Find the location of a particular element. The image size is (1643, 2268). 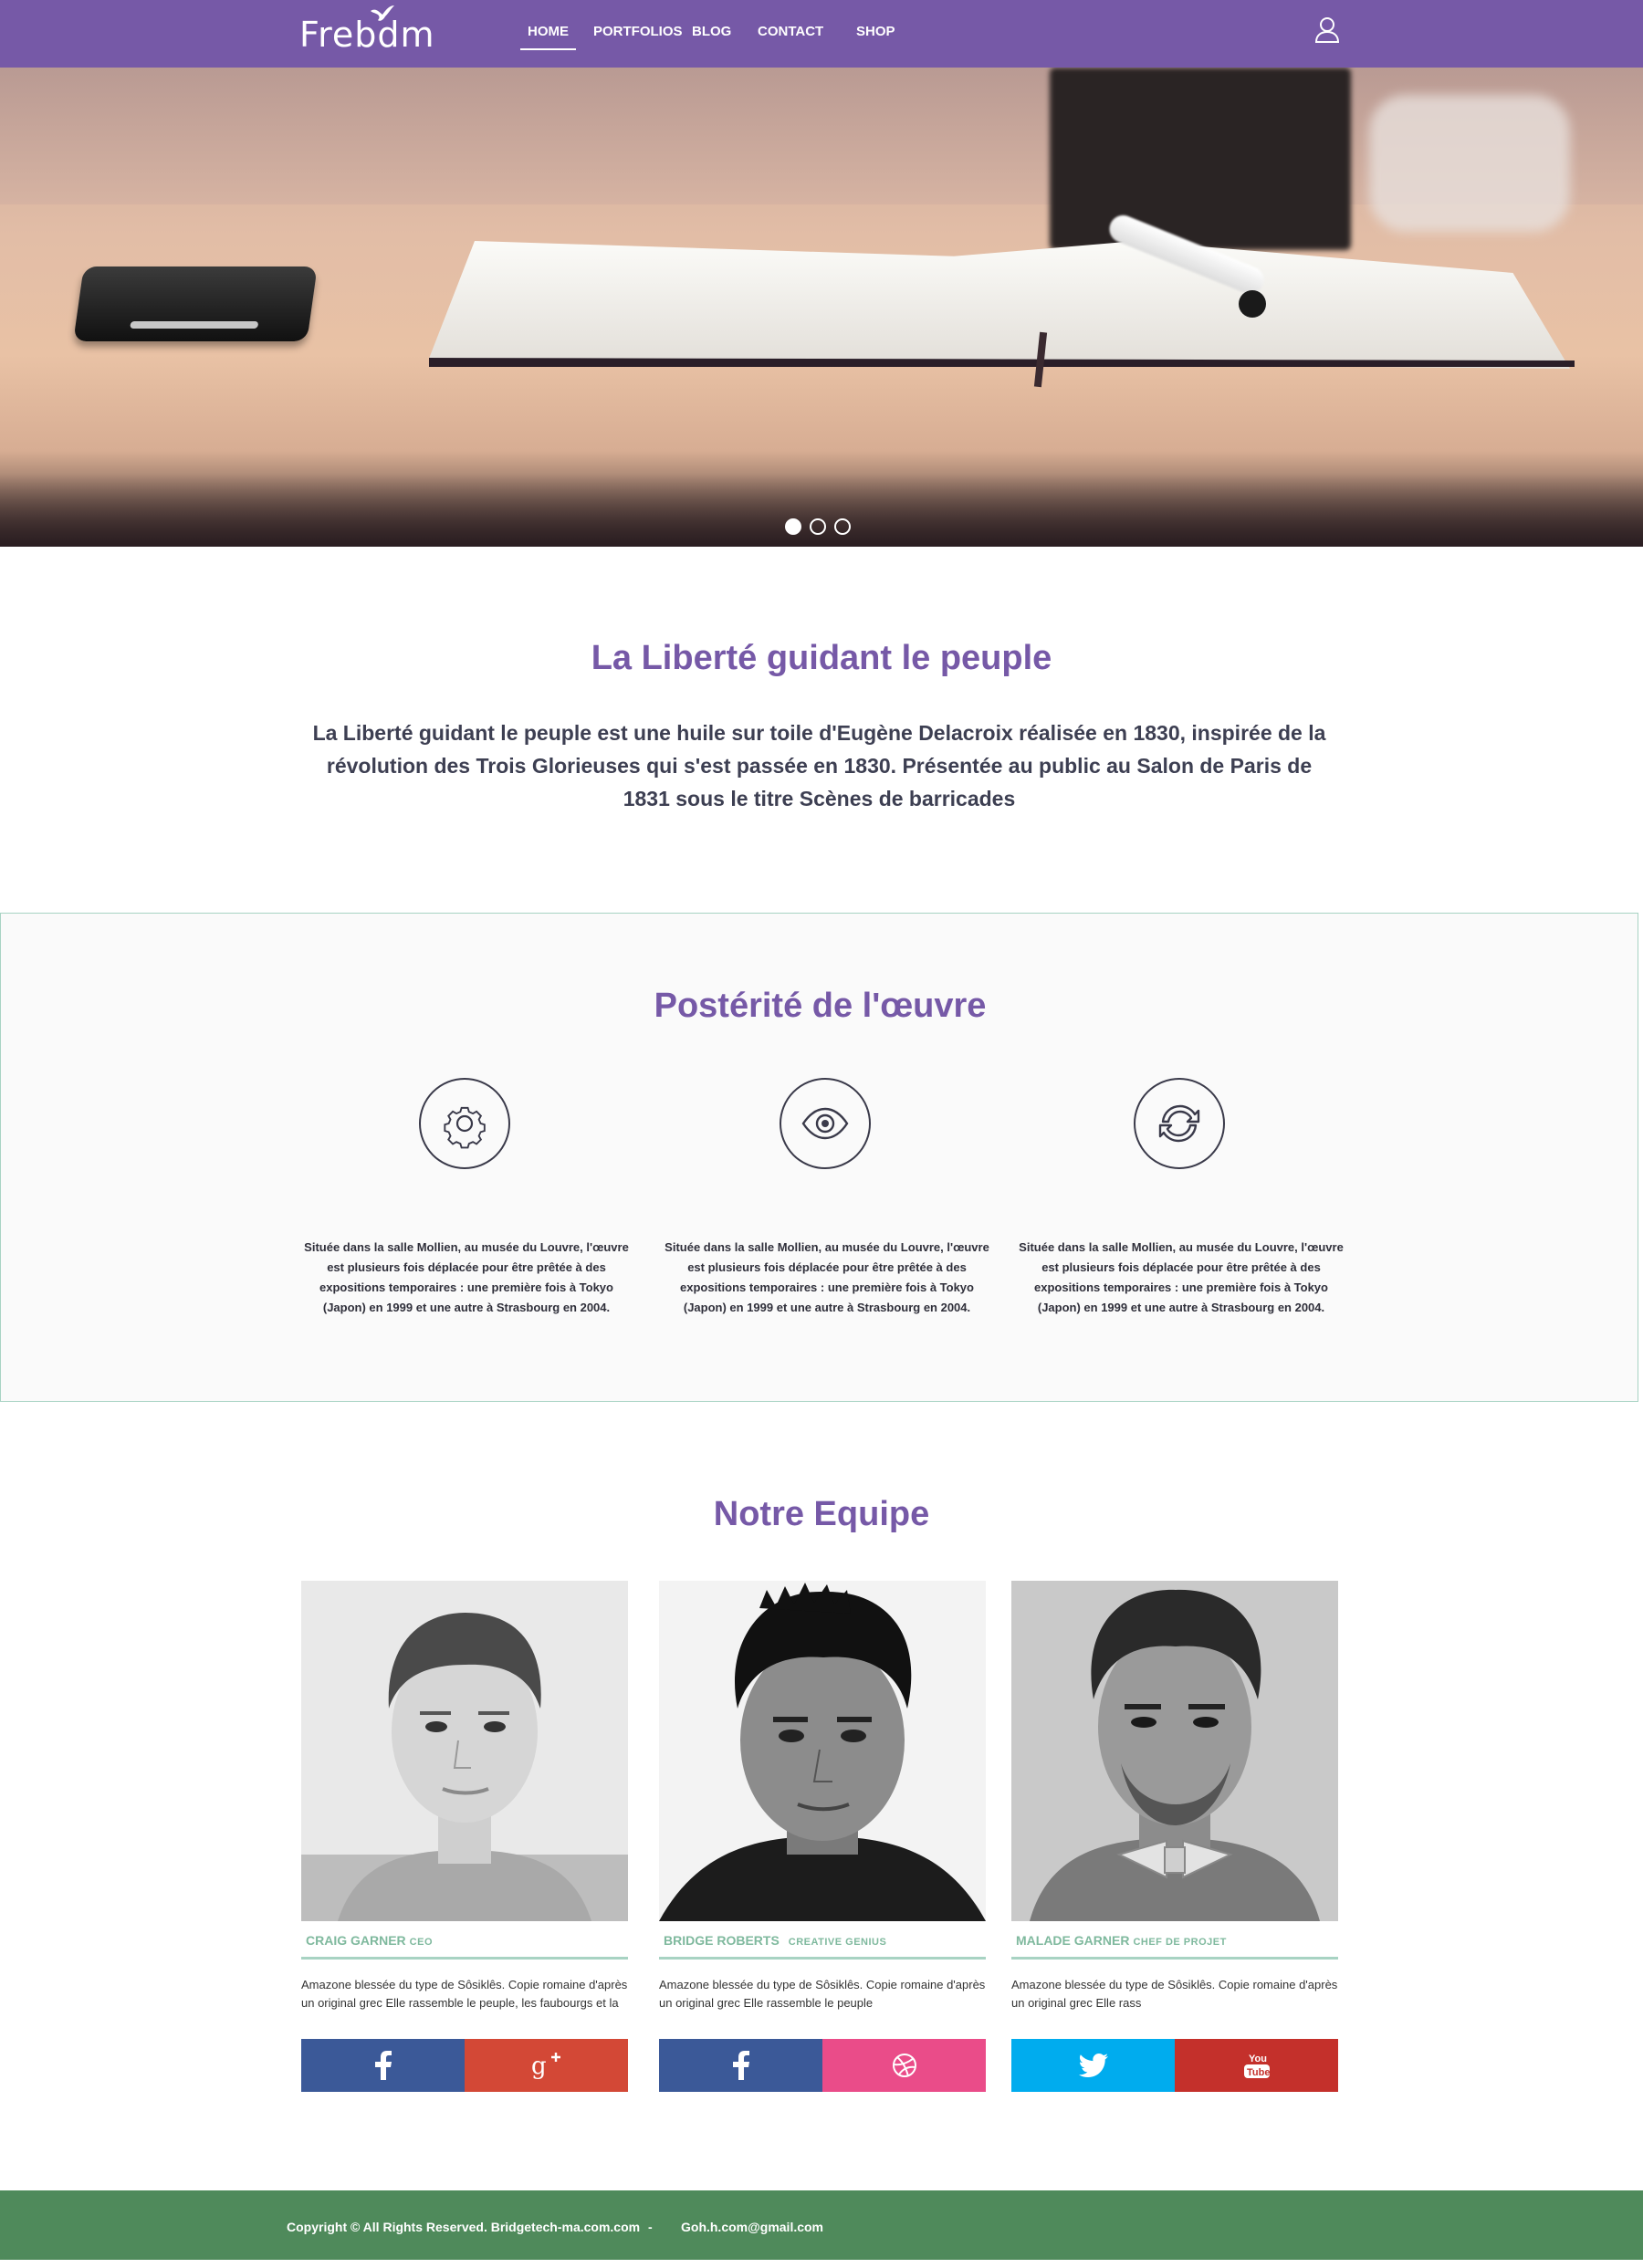

dribbble-icon is located at coordinates (904, 2065).